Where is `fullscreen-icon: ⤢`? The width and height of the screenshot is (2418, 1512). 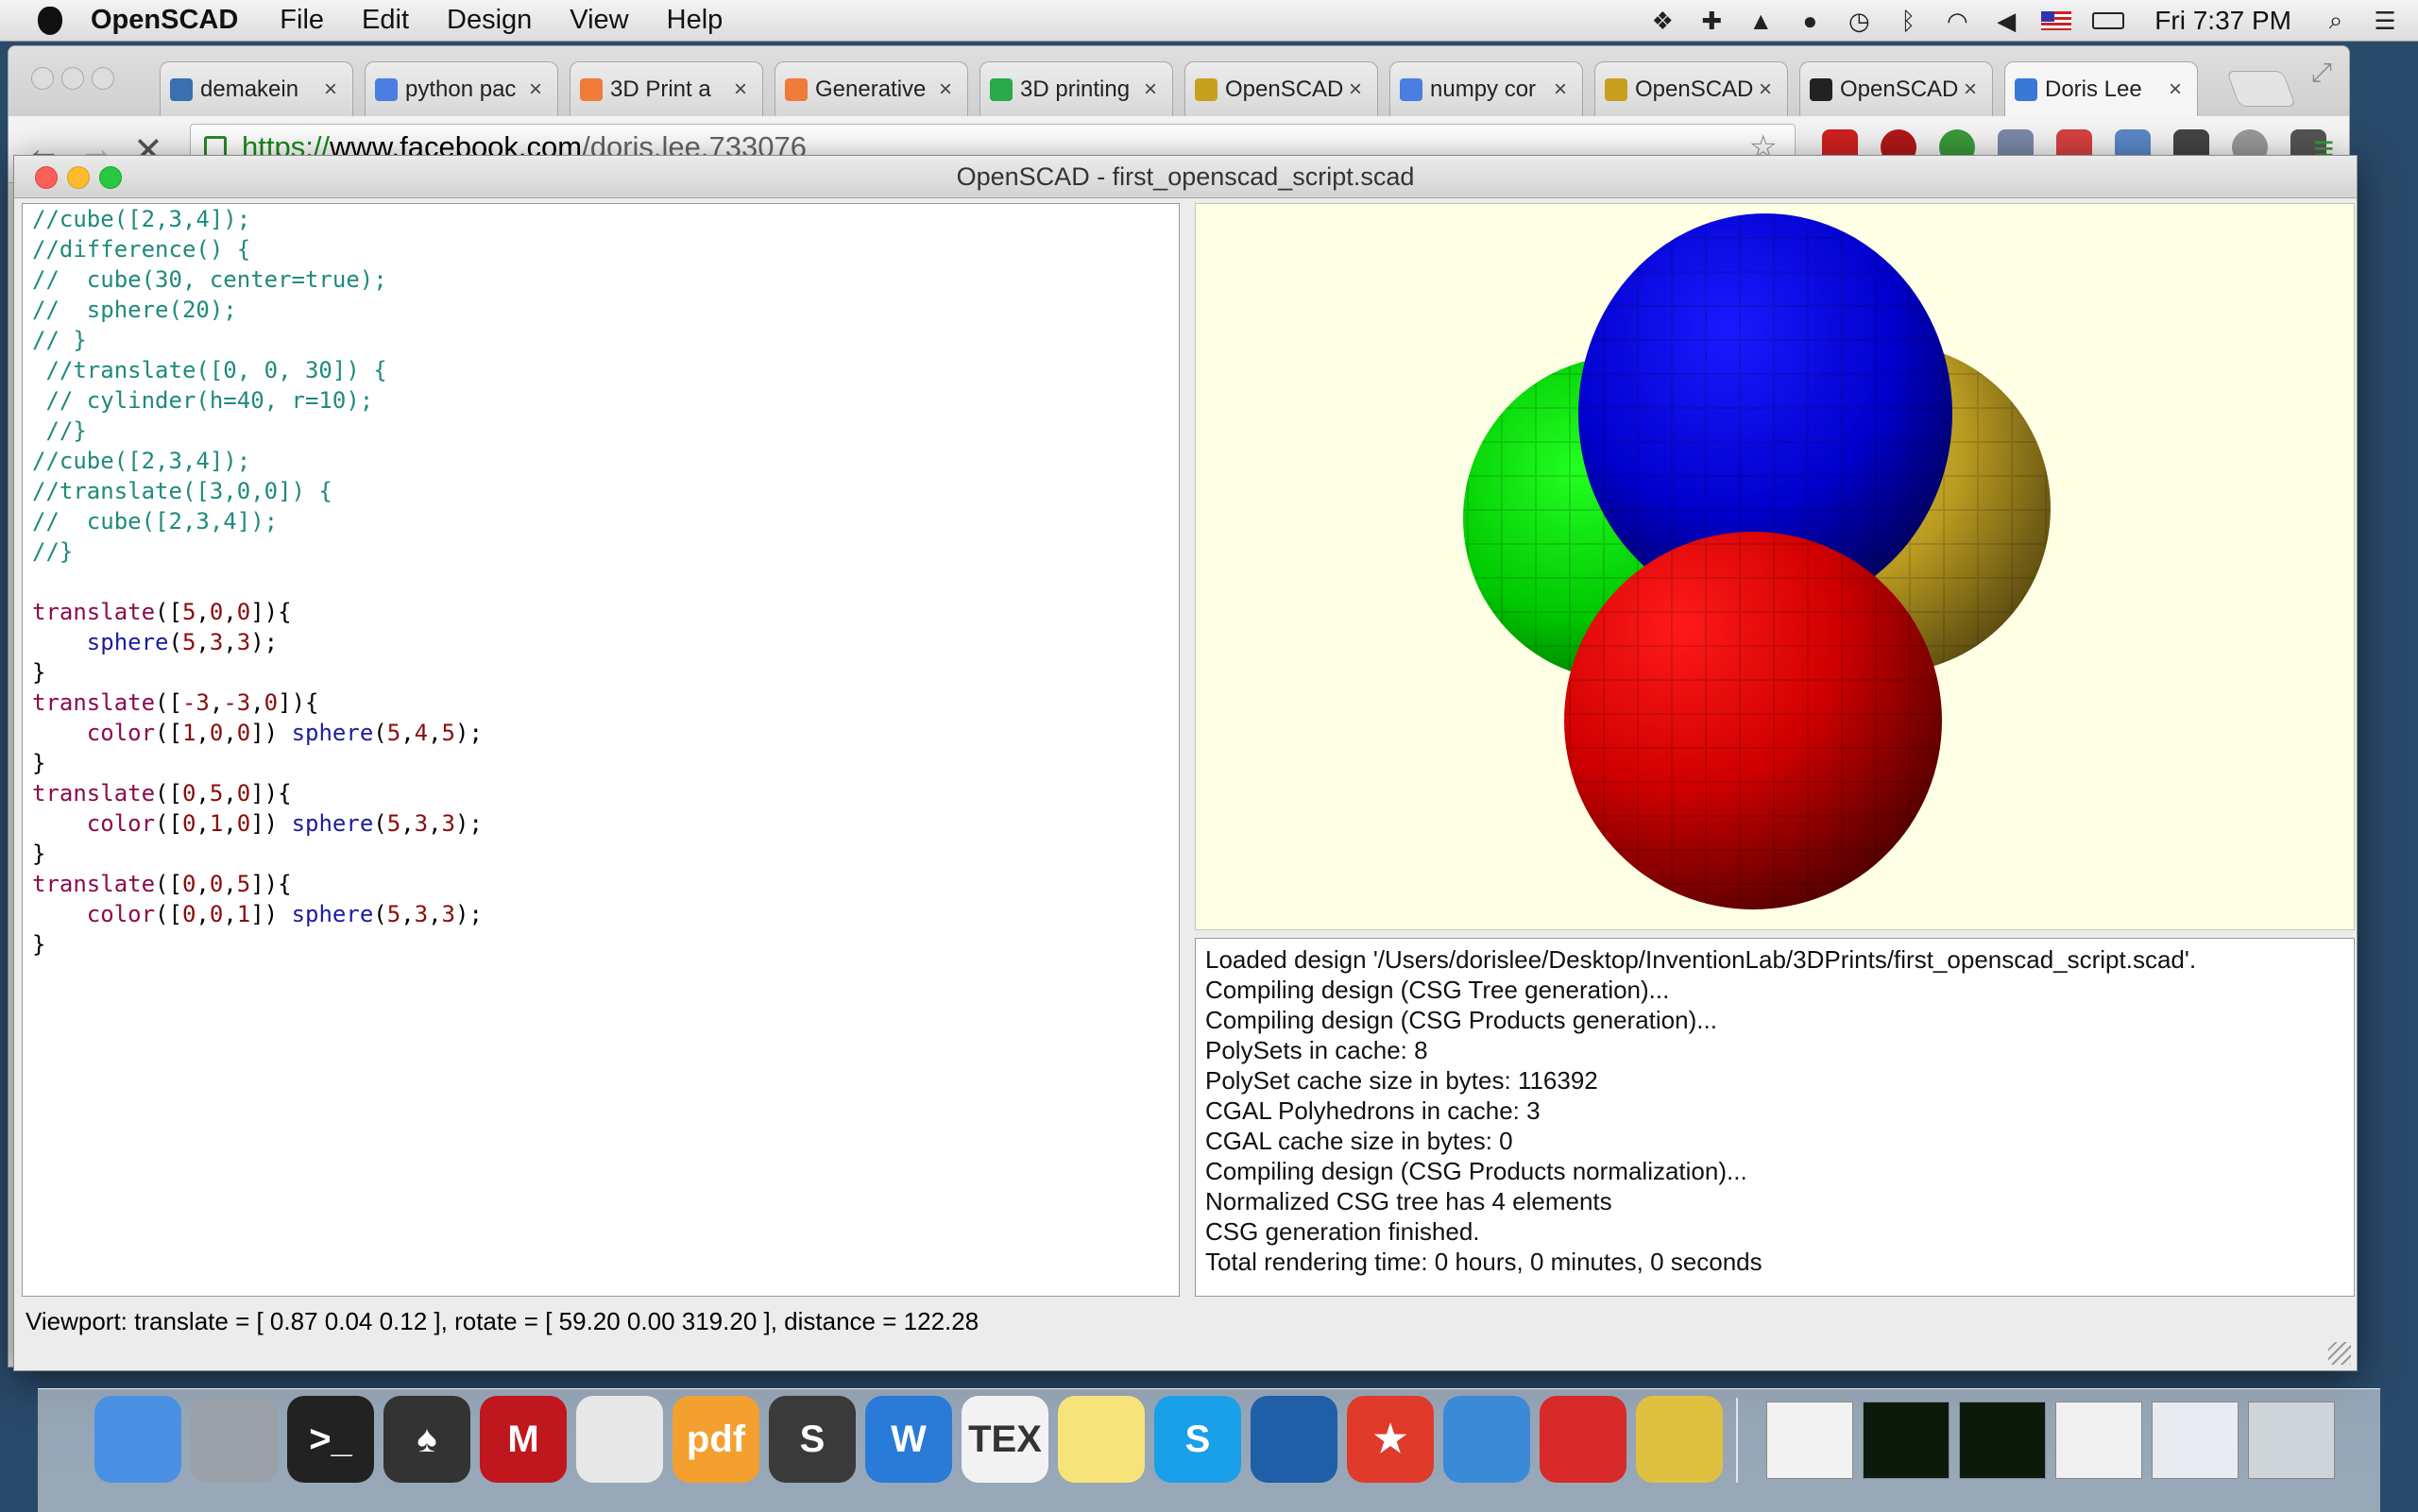 fullscreen-icon: ⤢ is located at coordinates (2322, 73).